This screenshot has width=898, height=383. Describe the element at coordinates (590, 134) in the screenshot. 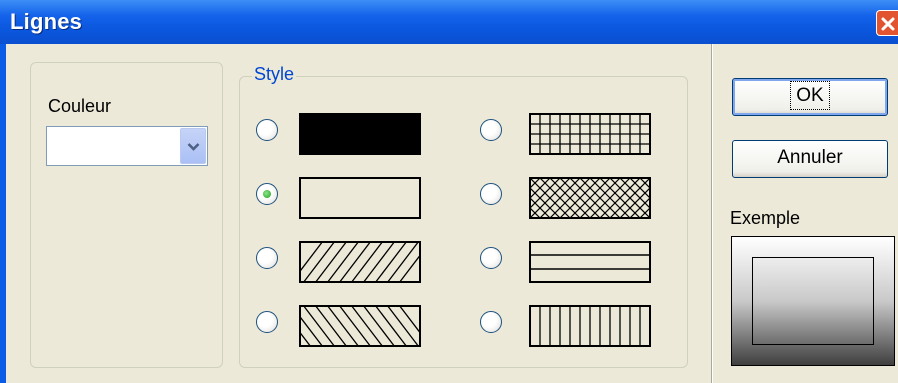

I see `style-swatch-grid` at that location.